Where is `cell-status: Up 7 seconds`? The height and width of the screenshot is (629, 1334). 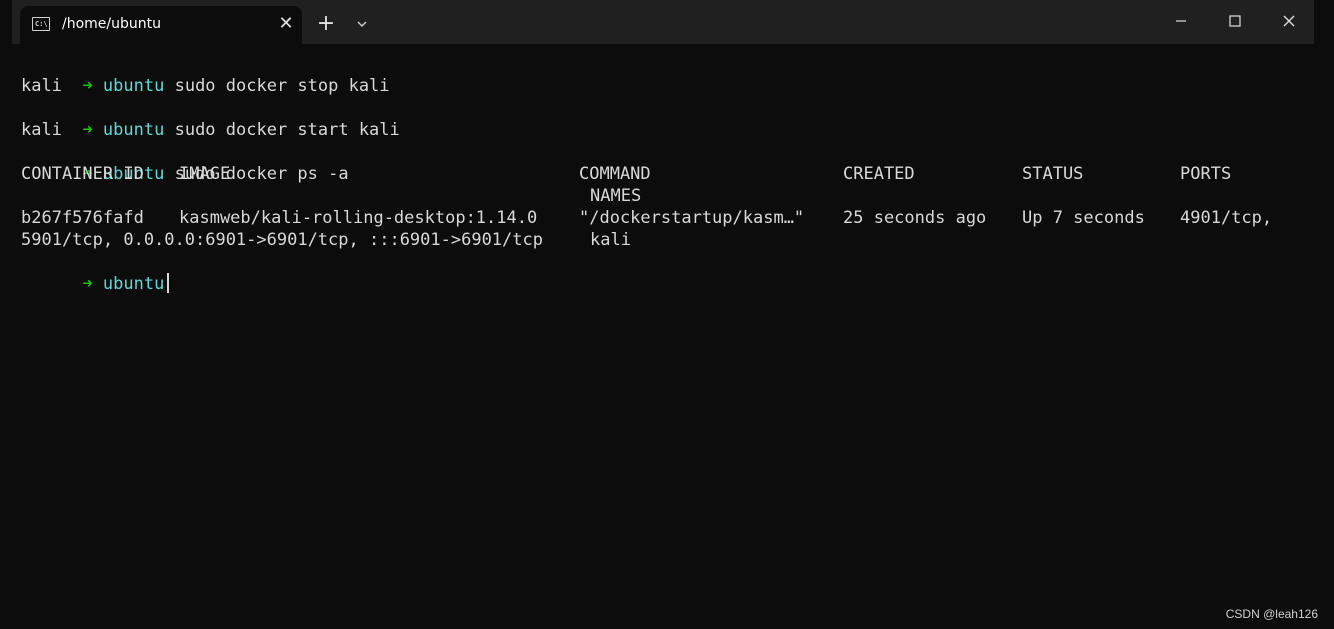 cell-status: Up 7 seconds is located at coordinates (1083, 218).